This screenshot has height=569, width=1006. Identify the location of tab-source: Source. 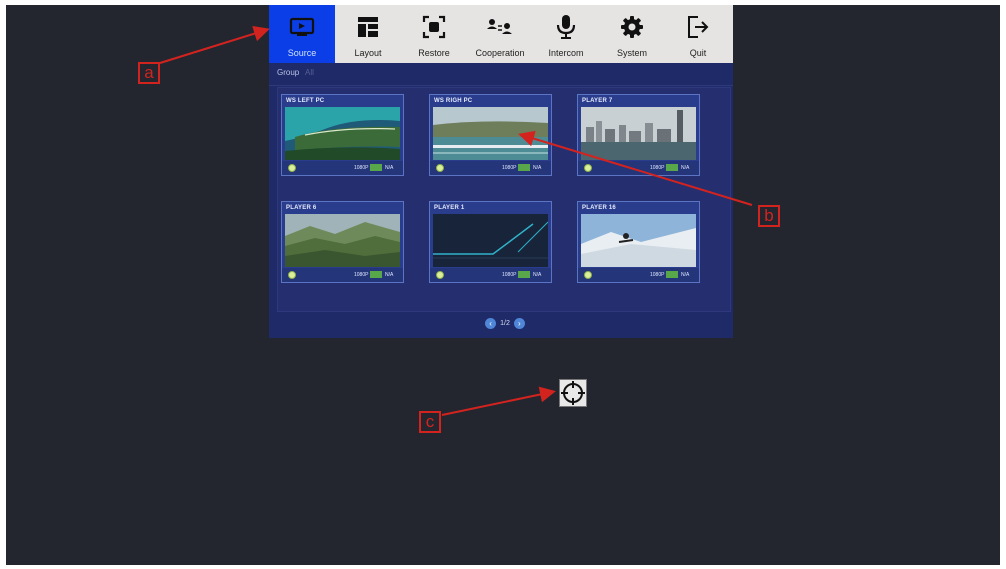
(302, 34).